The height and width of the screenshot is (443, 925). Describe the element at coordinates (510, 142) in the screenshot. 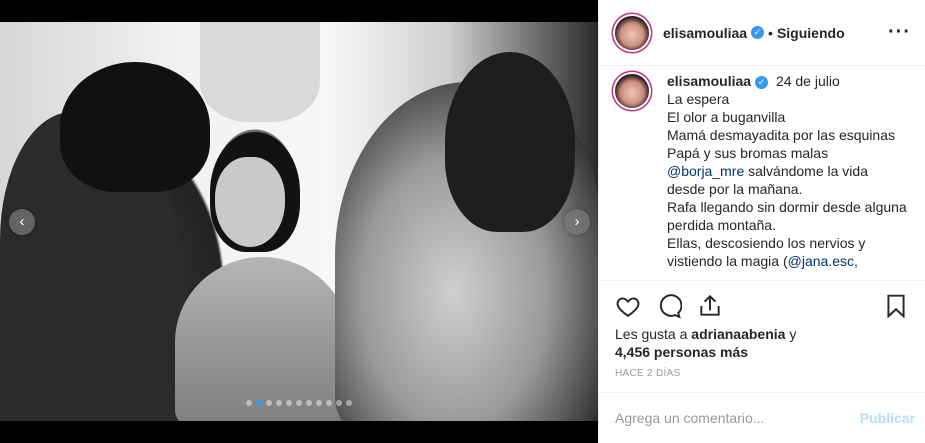

I see `photo-figure-foreground-hair` at that location.